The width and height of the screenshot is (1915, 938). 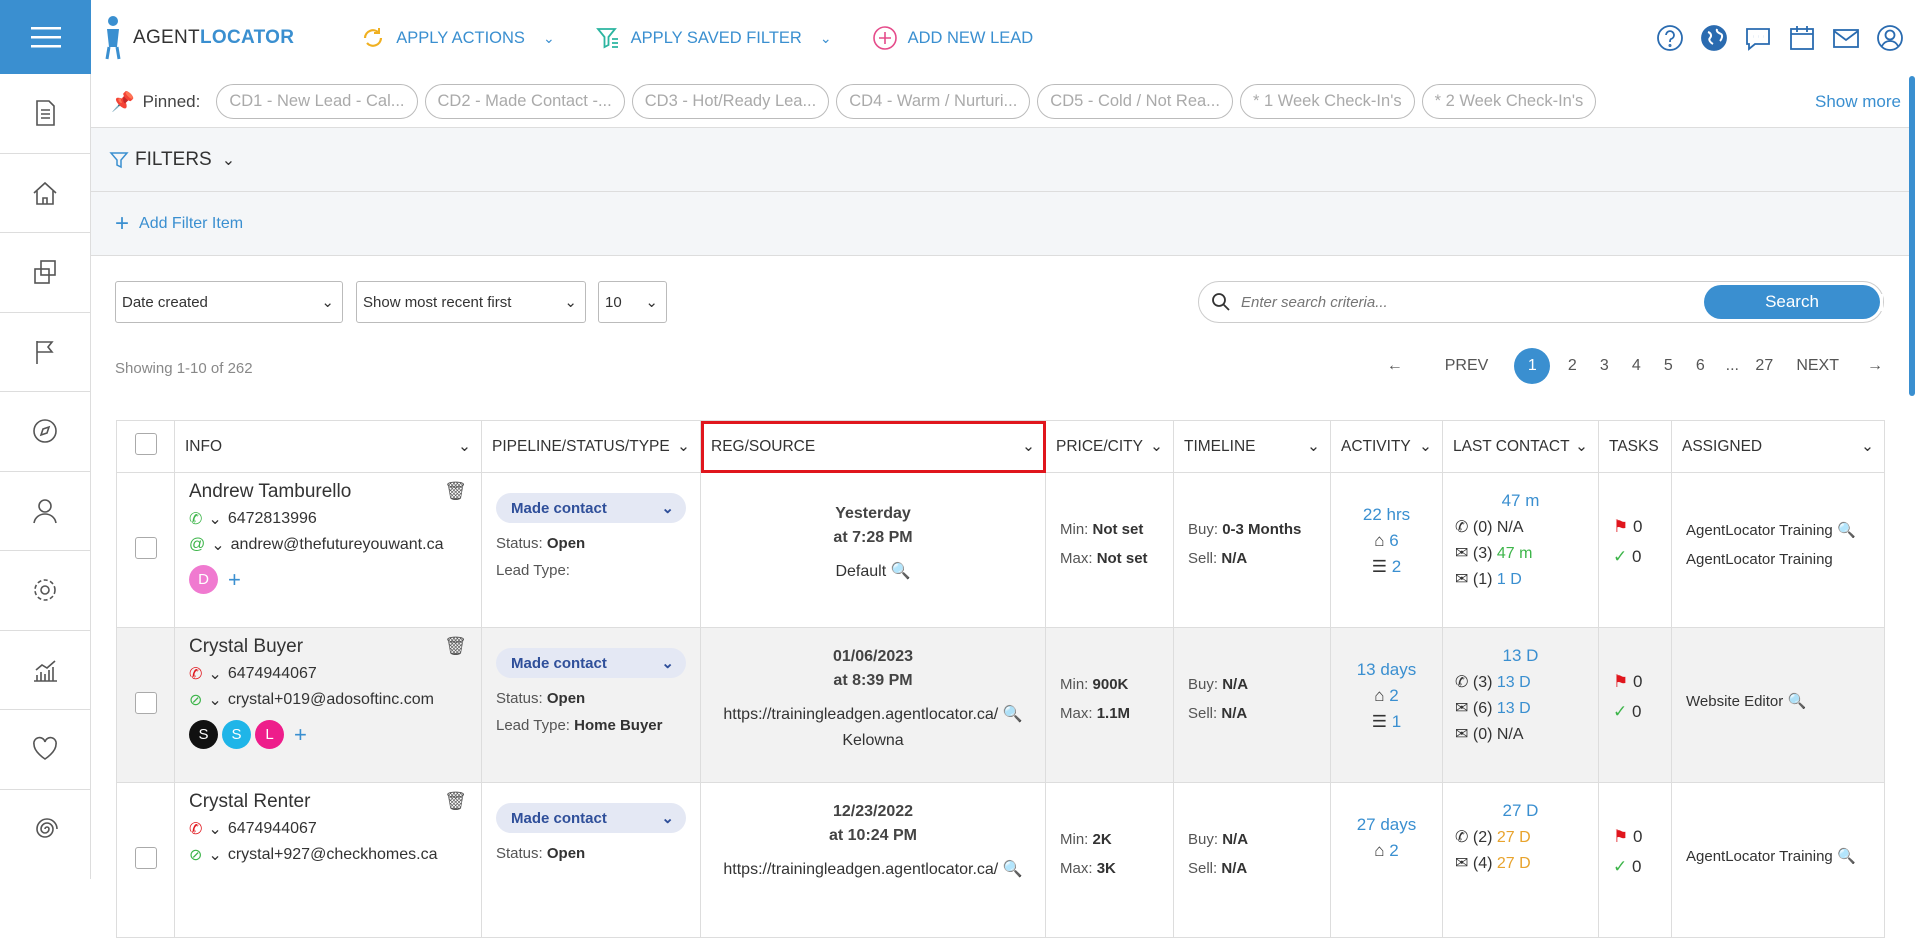 What do you see at coordinates (1252, 446) in the screenshot?
I see `column-header-timeline: TIMELINE ⌄` at bounding box center [1252, 446].